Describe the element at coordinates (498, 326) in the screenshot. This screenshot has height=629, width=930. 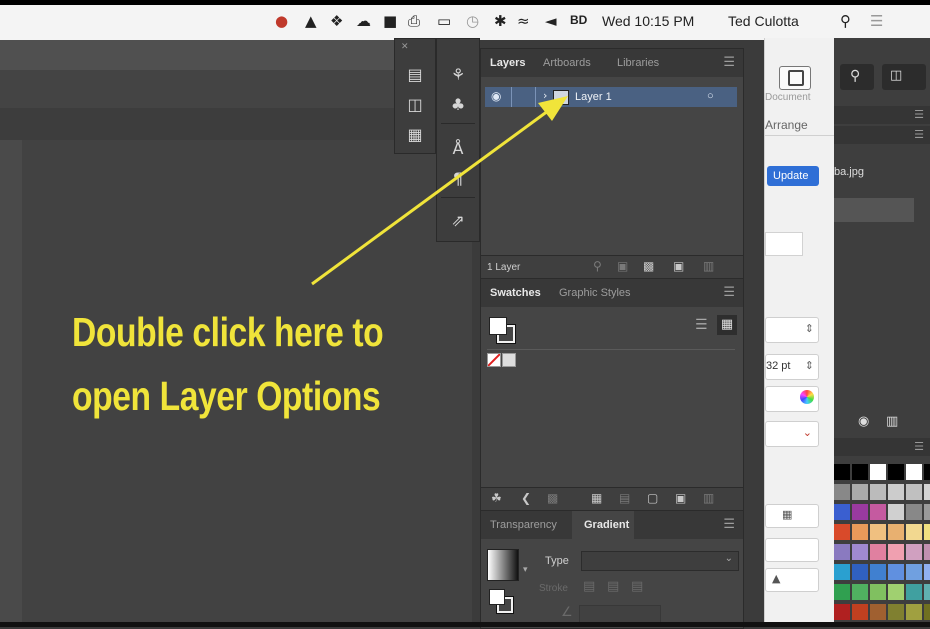
I see `fill-swatch` at that location.